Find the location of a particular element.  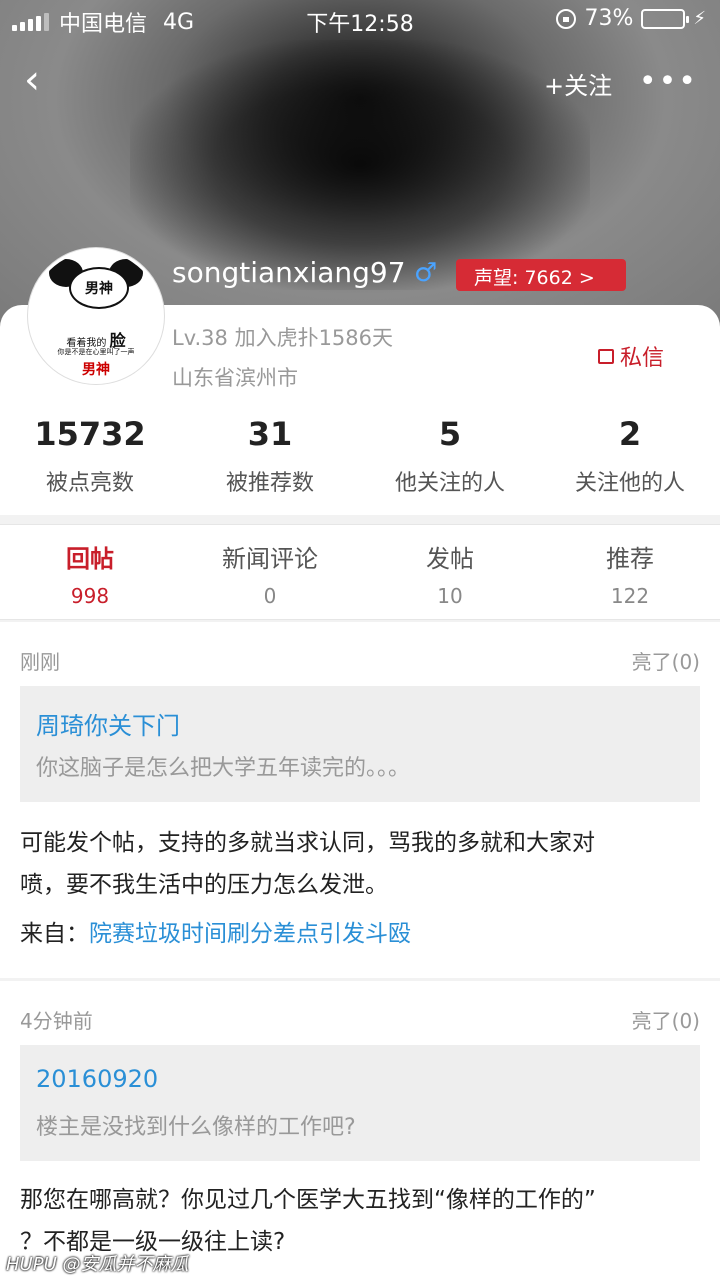

tab-count: 10 is located at coordinates (450, 596).